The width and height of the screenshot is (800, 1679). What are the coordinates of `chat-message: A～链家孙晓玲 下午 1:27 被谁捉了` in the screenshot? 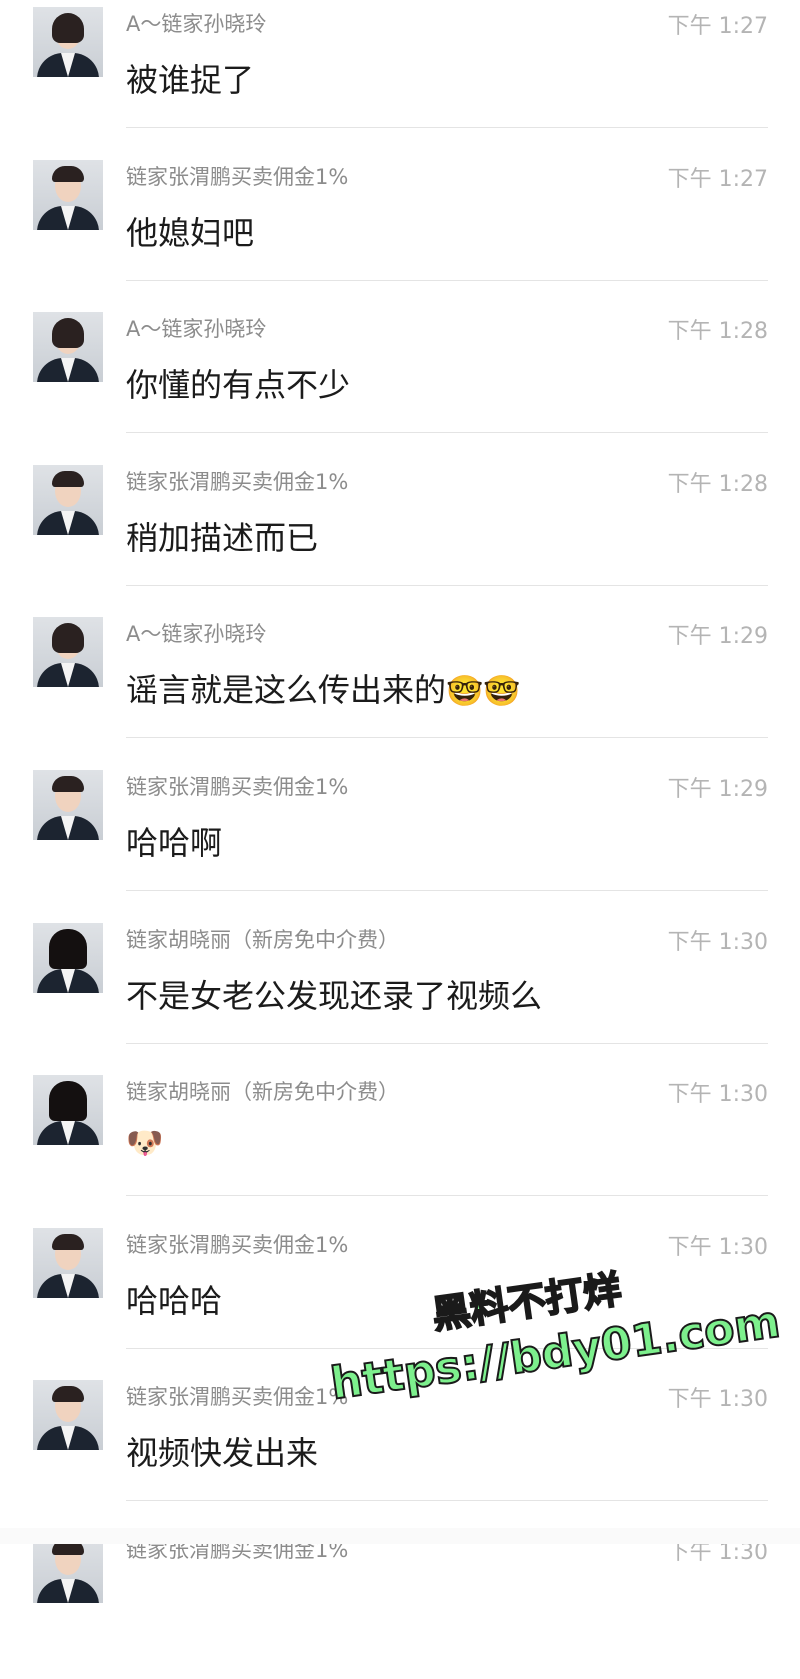 It's located at (400, 76).